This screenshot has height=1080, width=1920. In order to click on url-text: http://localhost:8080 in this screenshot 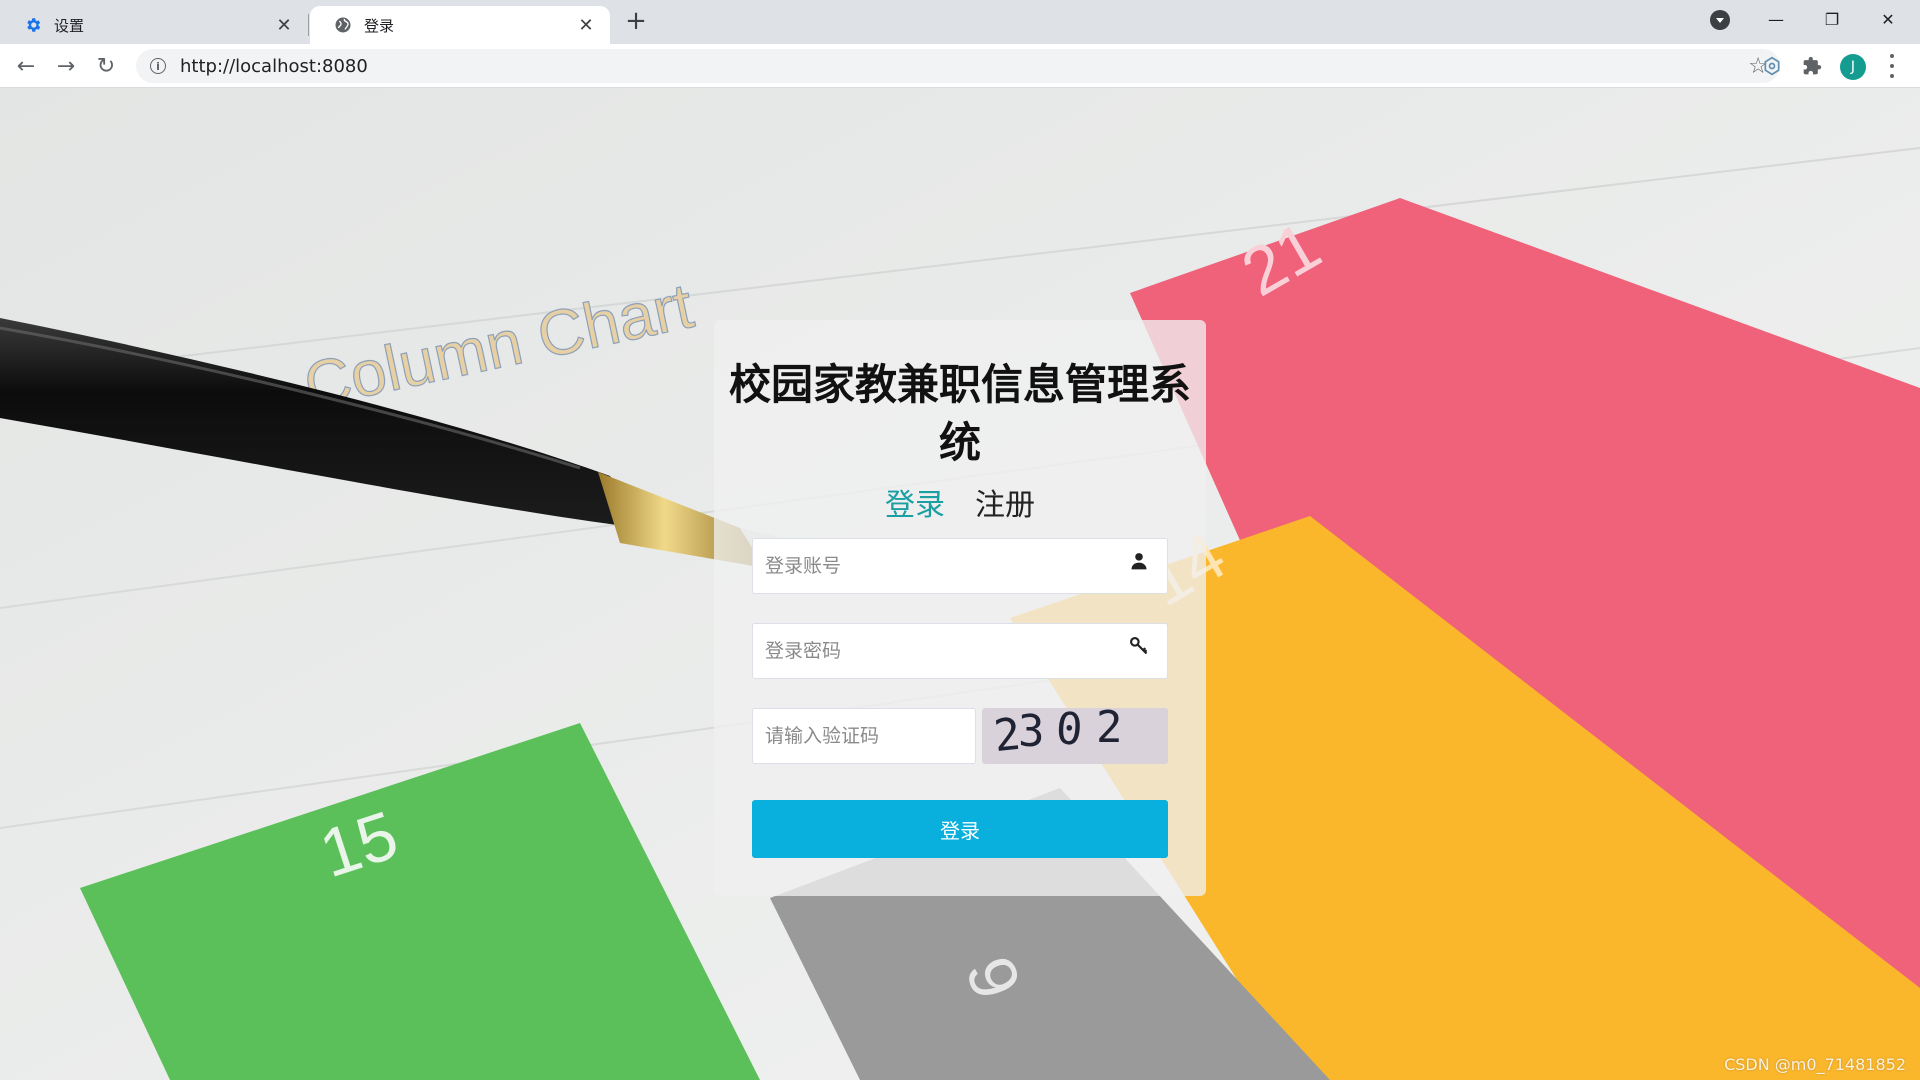, I will do `click(274, 66)`.